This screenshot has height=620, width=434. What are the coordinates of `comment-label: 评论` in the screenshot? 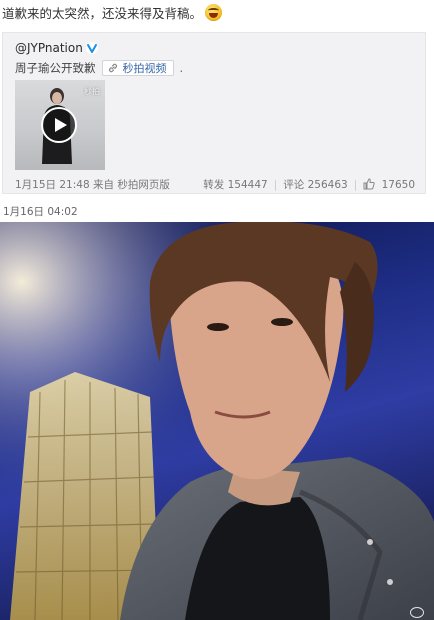 It's located at (294, 185).